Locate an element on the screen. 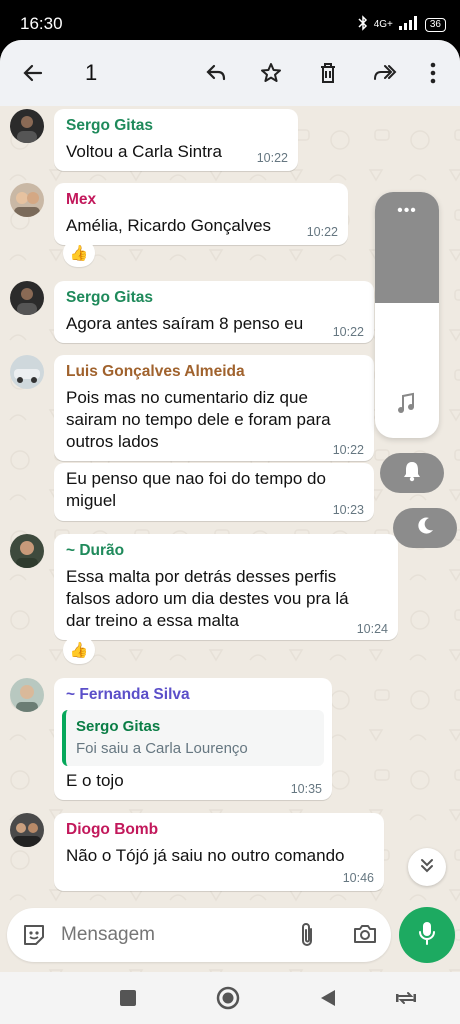 The height and width of the screenshot is (1024, 460). sticker-icon is located at coordinates (34, 937).